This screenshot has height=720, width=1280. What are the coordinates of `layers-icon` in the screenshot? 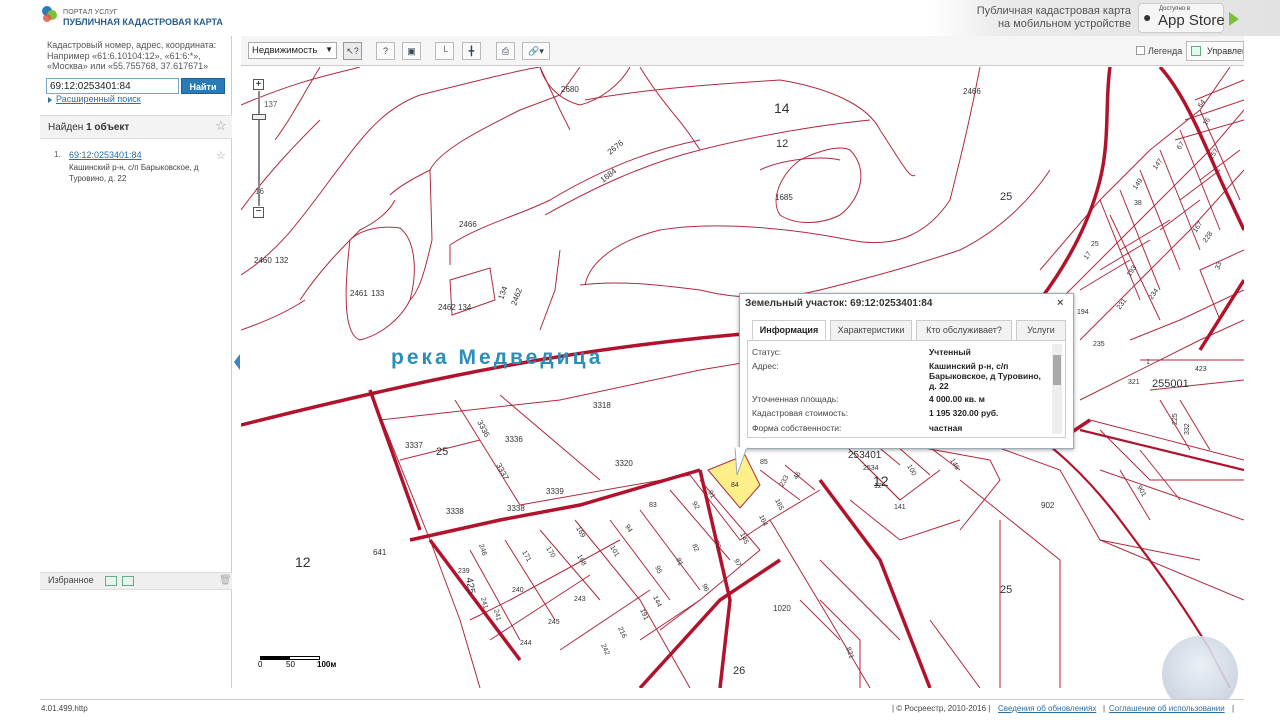 It's located at (1196, 51).